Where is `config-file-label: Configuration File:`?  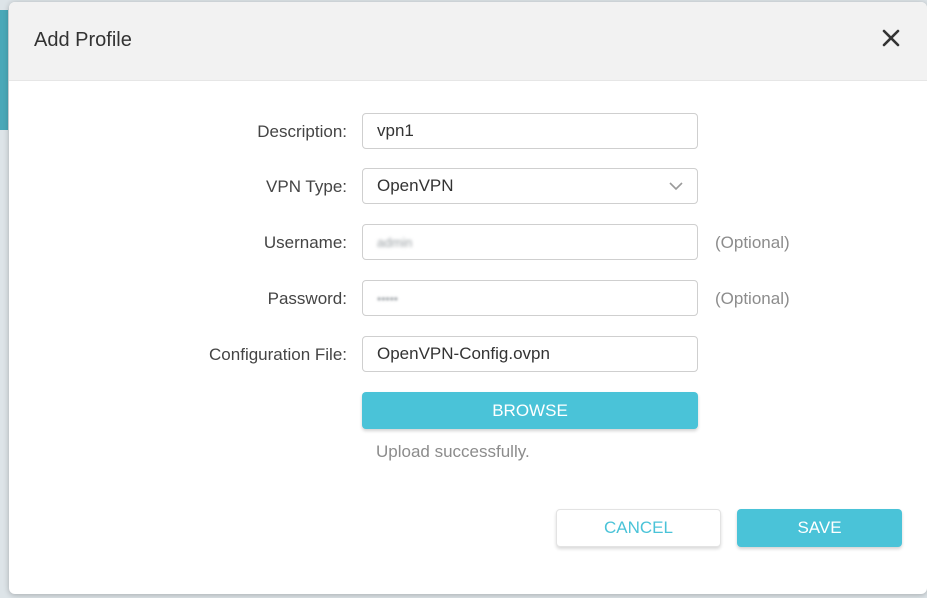 config-file-label: Configuration File: is located at coordinates (278, 354).